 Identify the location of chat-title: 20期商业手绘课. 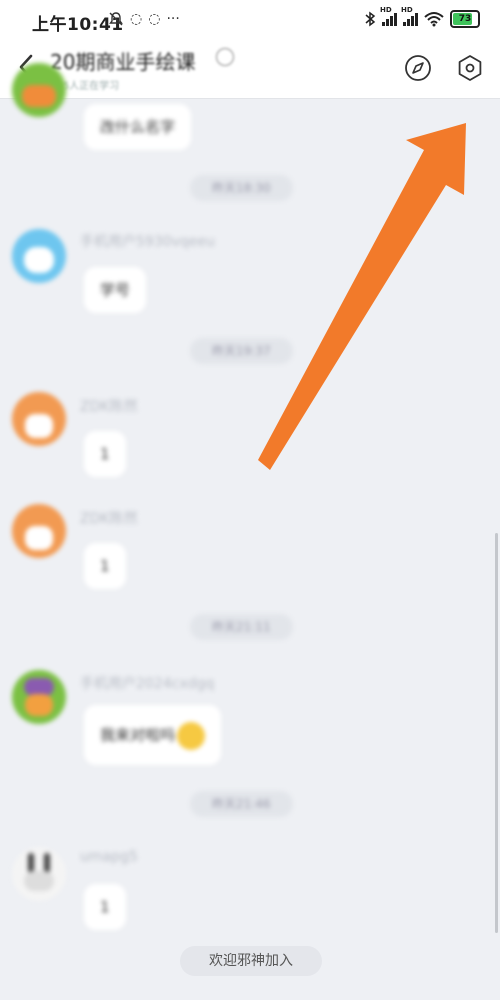
(123, 62).